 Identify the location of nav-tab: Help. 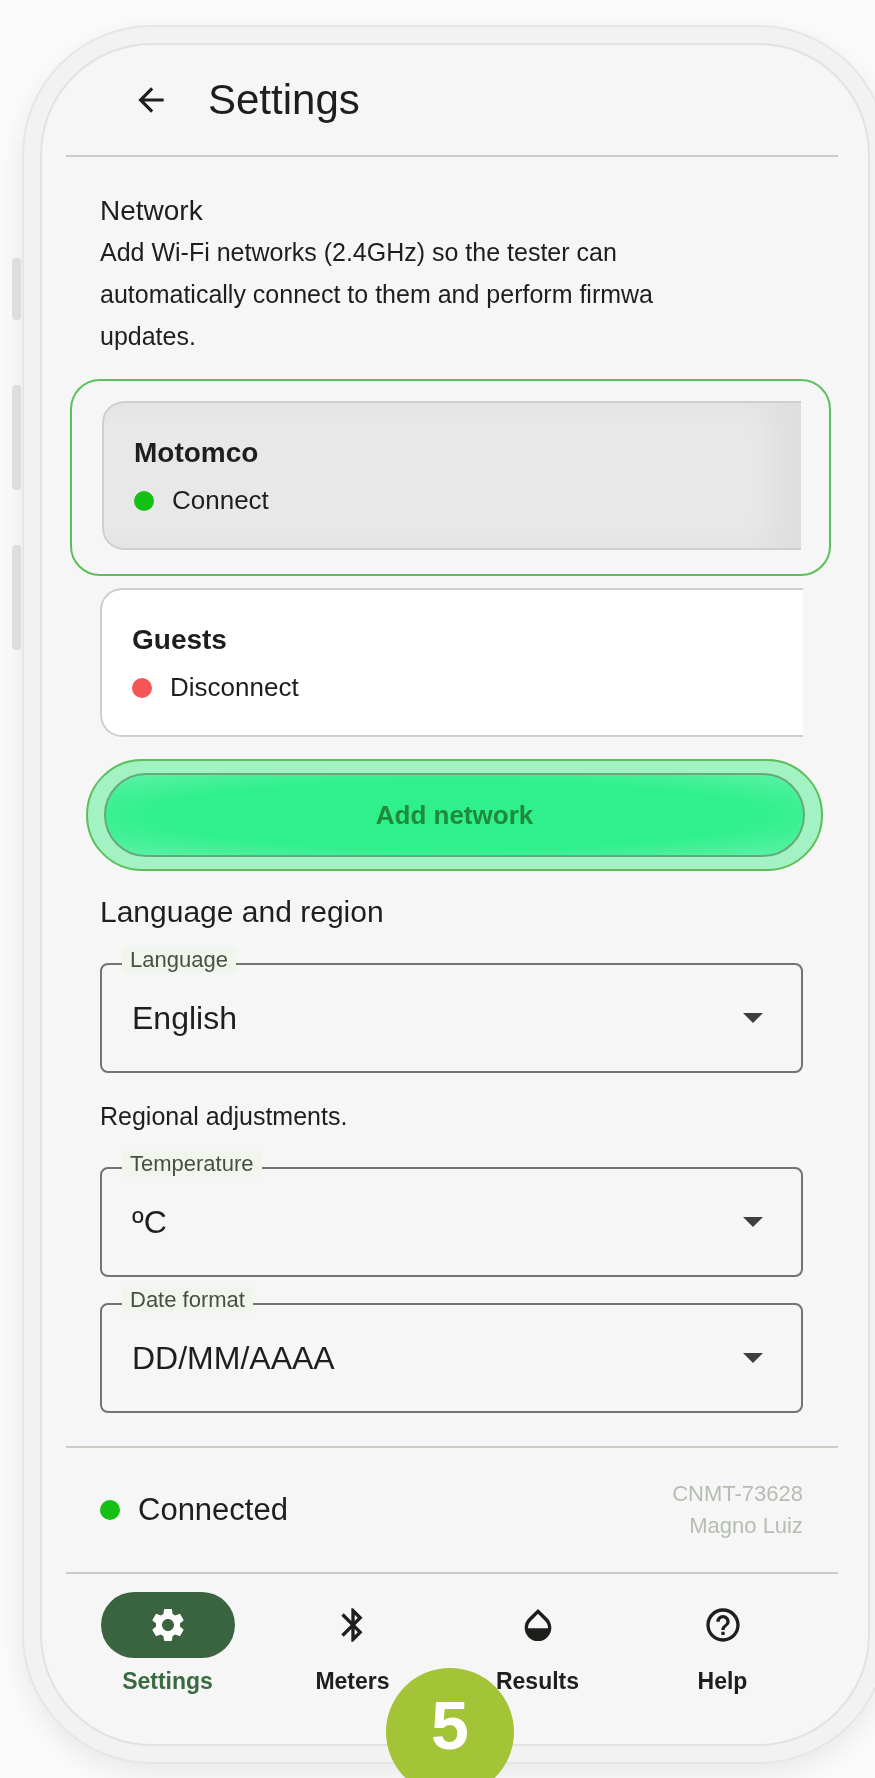
(722, 1643).